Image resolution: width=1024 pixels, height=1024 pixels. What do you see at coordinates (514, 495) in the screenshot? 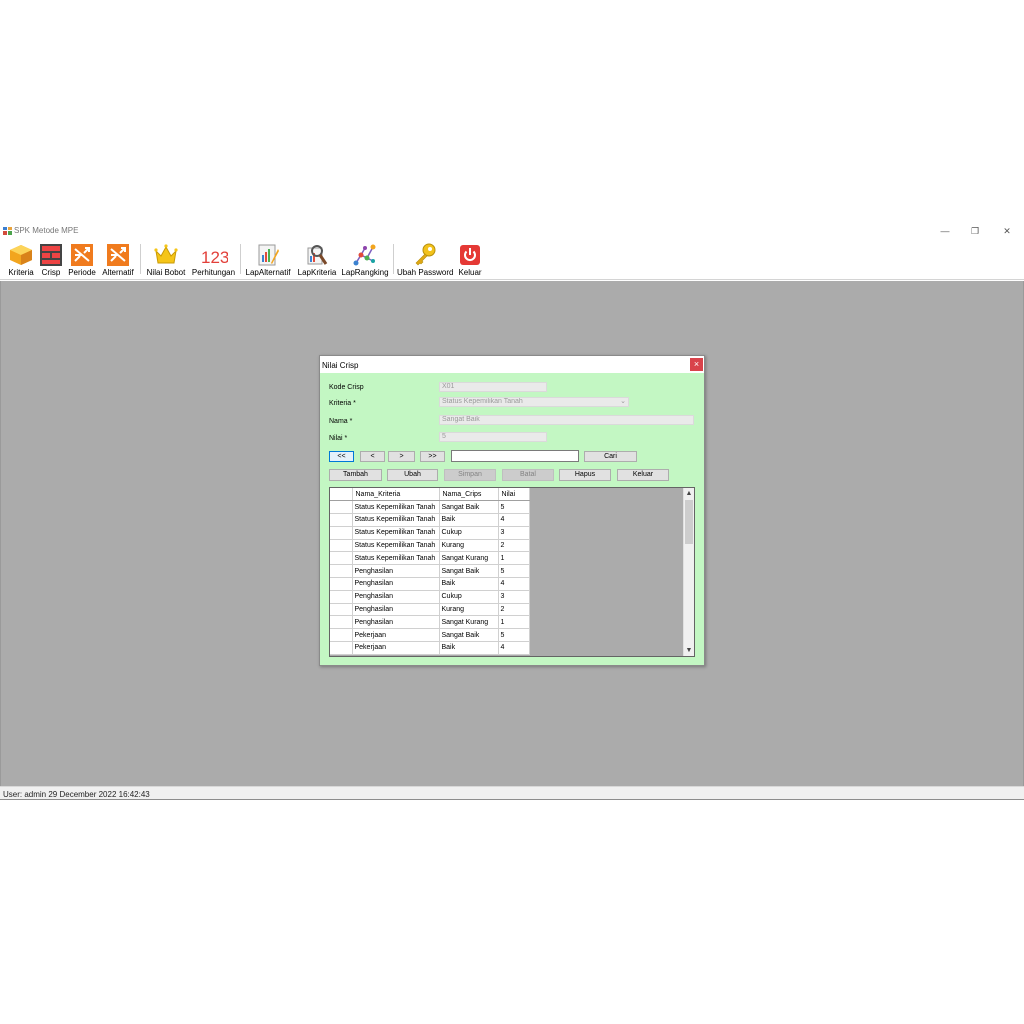
I see `column-header-nilai: Nilai` at bounding box center [514, 495].